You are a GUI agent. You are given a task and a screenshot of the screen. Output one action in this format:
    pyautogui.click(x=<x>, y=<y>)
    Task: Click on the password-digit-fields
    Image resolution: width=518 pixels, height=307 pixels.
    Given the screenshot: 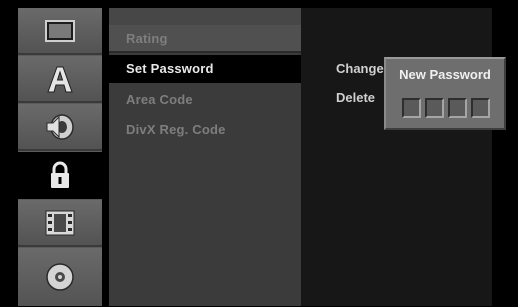 What is the action you would take?
    pyautogui.click(x=446, y=108)
    